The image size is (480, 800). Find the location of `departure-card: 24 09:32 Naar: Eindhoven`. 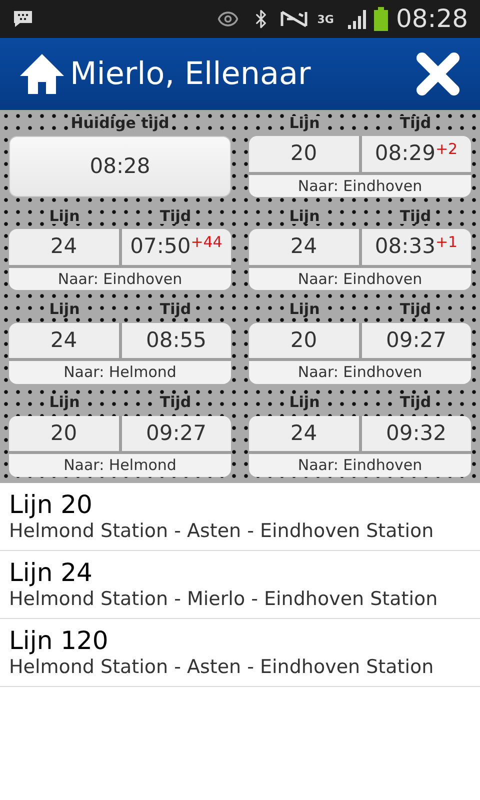

departure-card: 24 09:32 Naar: Eindhoven is located at coordinates (360, 446).